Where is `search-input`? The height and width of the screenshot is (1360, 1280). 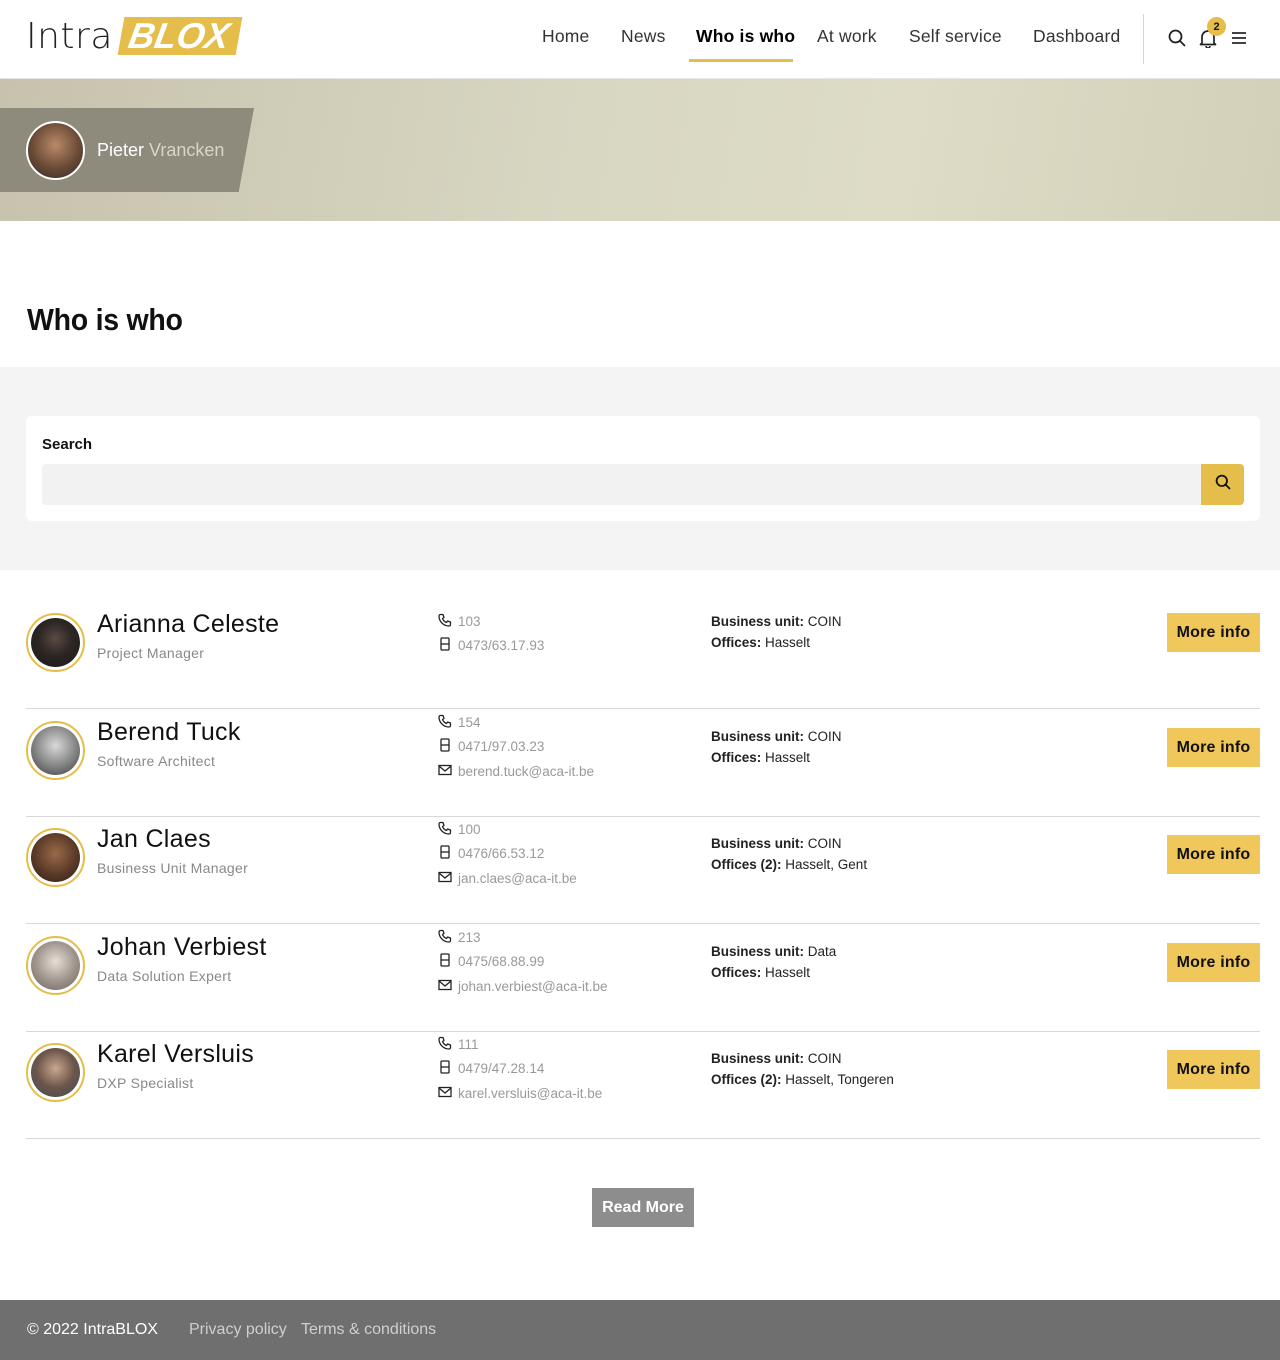
search-input is located at coordinates (622, 484).